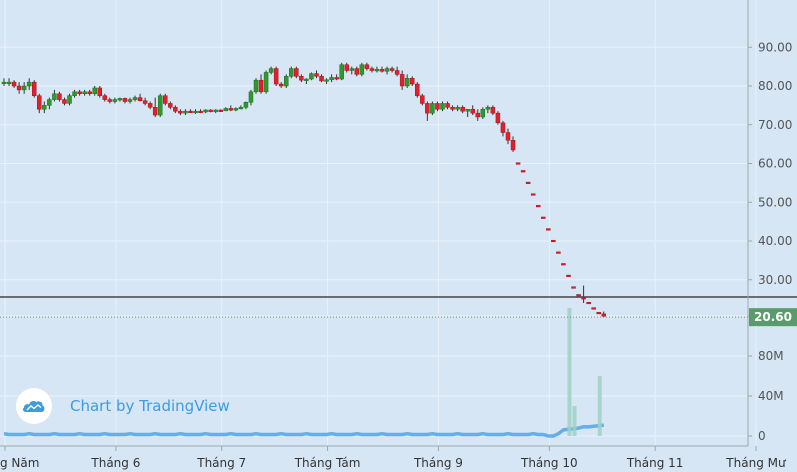 The height and width of the screenshot is (472, 797). What do you see at coordinates (221, 463) in the screenshot?
I see `time-tick-label: Tháng 7` at bounding box center [221, 463].